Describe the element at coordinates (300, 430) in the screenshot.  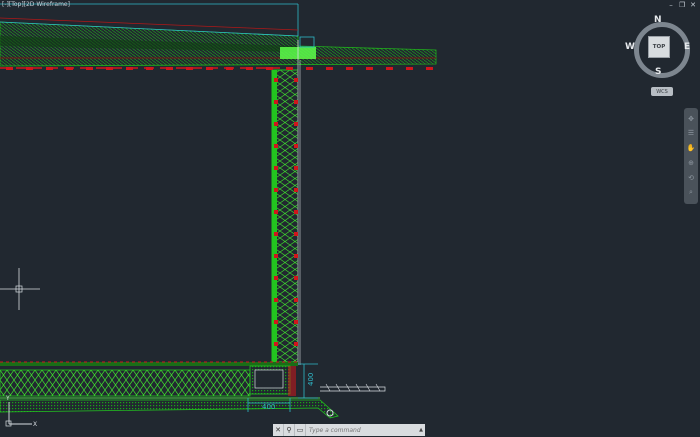
I see `recent-commands-icon: ▭` at that location.